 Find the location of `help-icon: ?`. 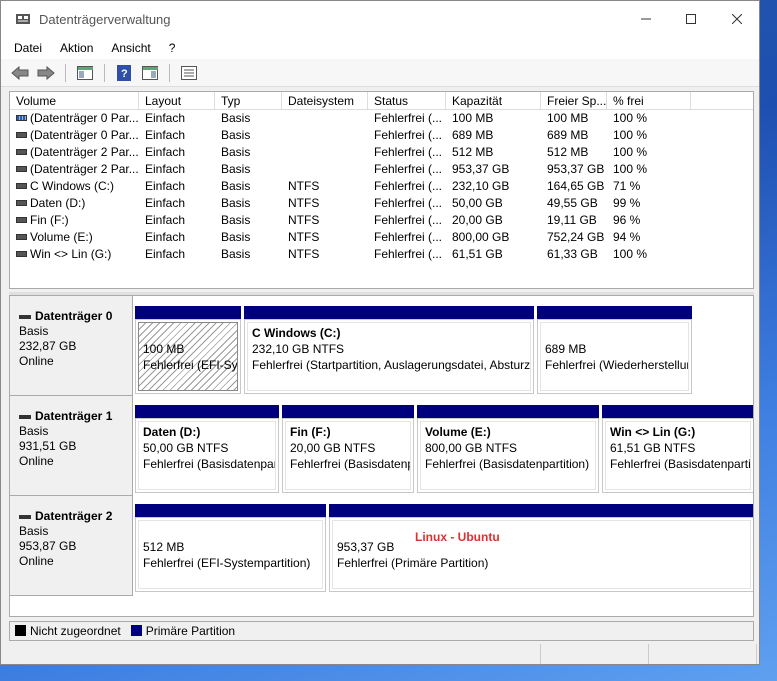

help-icon: ? is located at coordinates (124, 72).